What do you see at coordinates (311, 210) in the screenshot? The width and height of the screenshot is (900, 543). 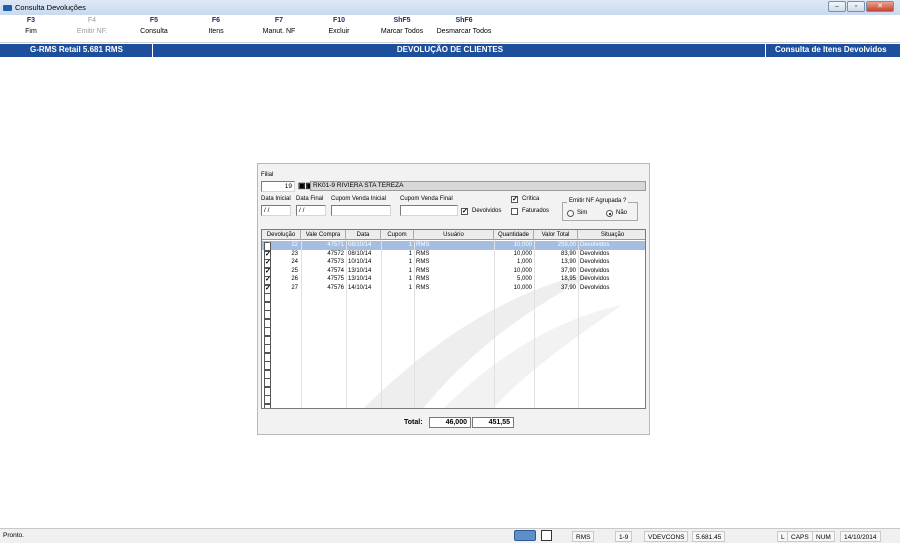 I see `data-final-input: / /` at bounding box center [311, 210].